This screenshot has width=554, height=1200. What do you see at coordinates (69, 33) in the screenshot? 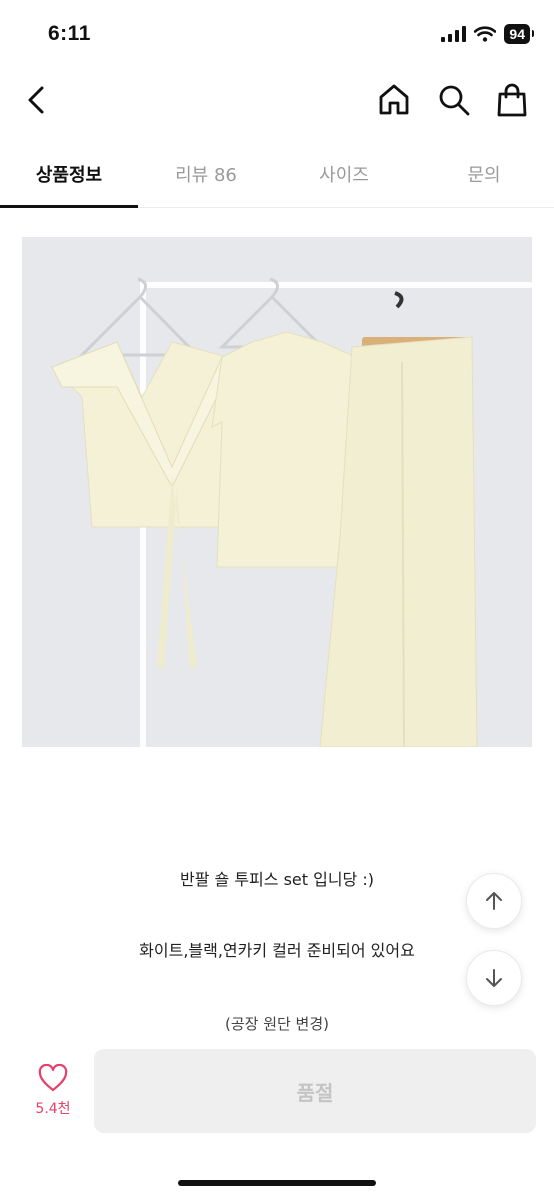
I see `status-time: 6:11` at bounding box center [69, 33].